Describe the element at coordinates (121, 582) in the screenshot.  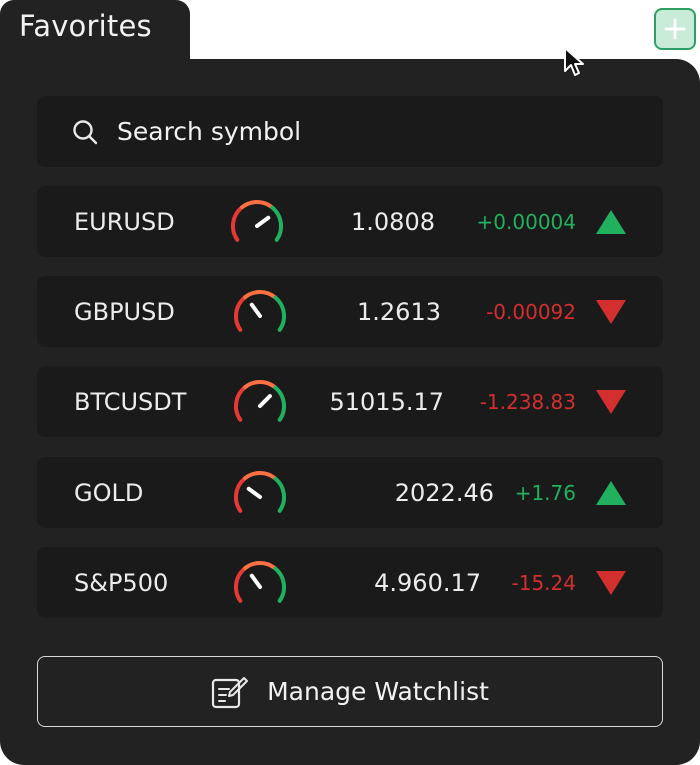
I see `symbol-name: S&P500` at that location.